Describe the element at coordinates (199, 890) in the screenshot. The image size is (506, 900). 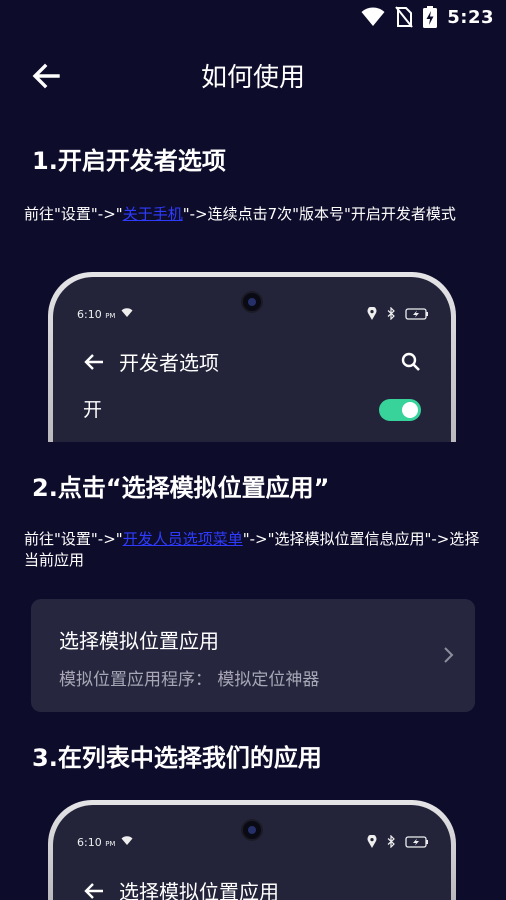
I see `phone-screen-title: 选择模拟位置应用` at that location.